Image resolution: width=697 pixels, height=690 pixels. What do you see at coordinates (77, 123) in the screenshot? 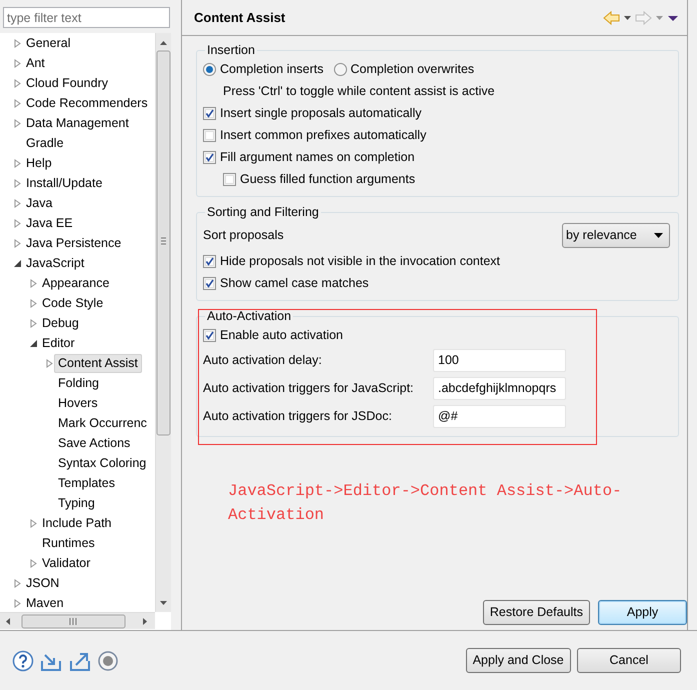
I see `tree-item: Data Management` at bounding box center [77, 123].